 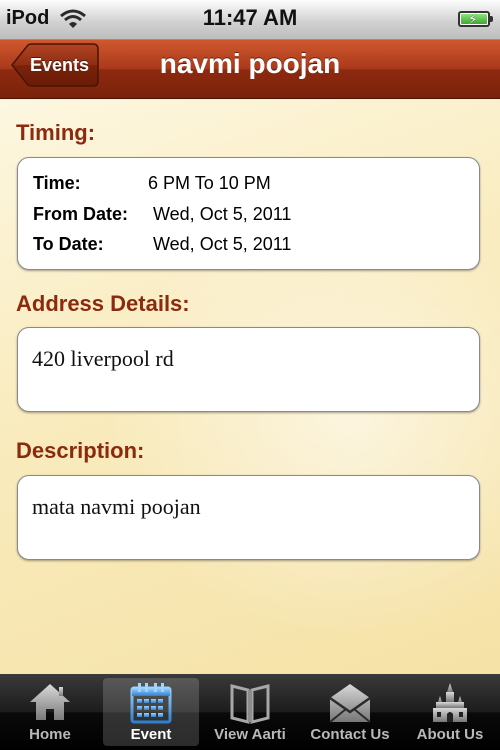 What do you see at coordinates (222, 214) in the screenshot?
I see `from-date-value: Wed, Oct 5, 2011` at bounding box center [222, 214].